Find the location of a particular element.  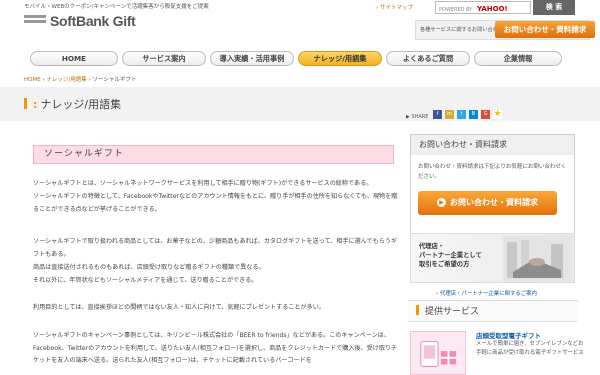

facebook-icon: f is located at coordinates (437, 114).